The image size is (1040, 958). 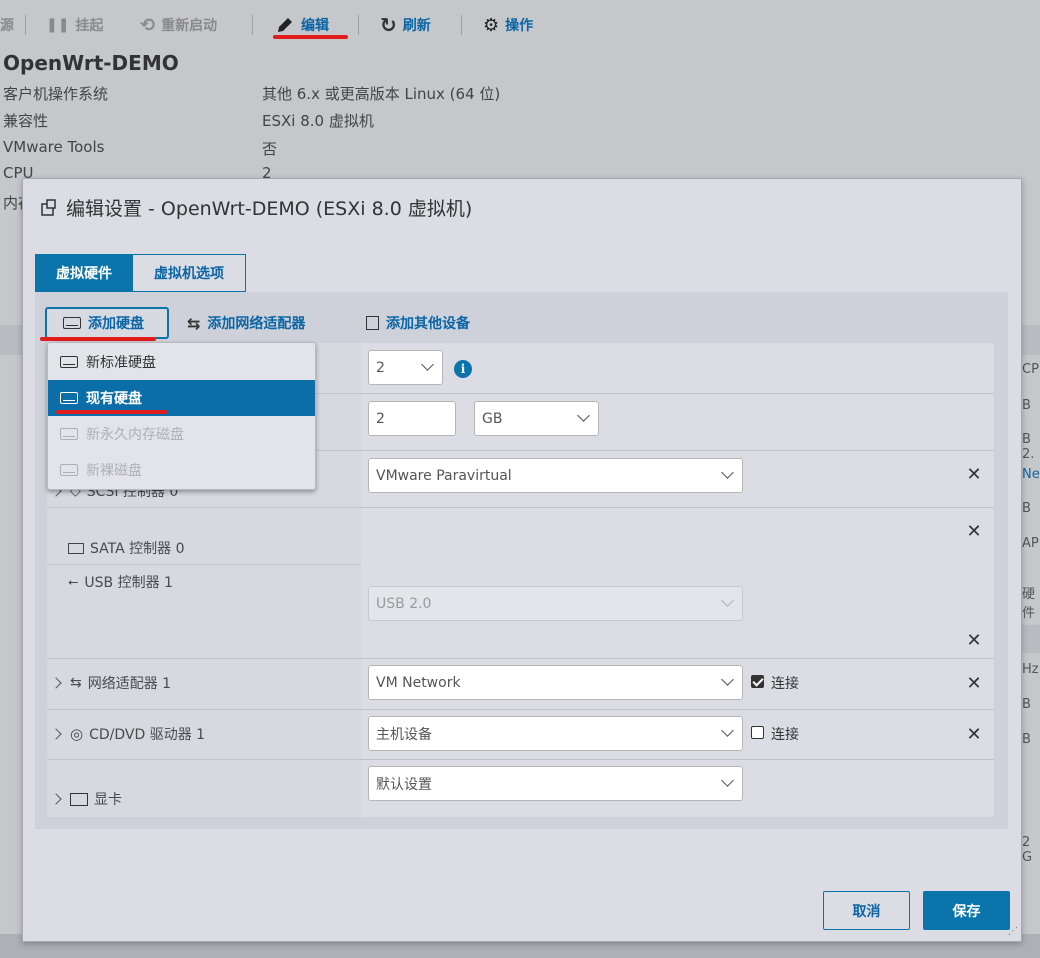 I want to click on refresh-button: ↻ 刷新, so click(x=405, y=25).